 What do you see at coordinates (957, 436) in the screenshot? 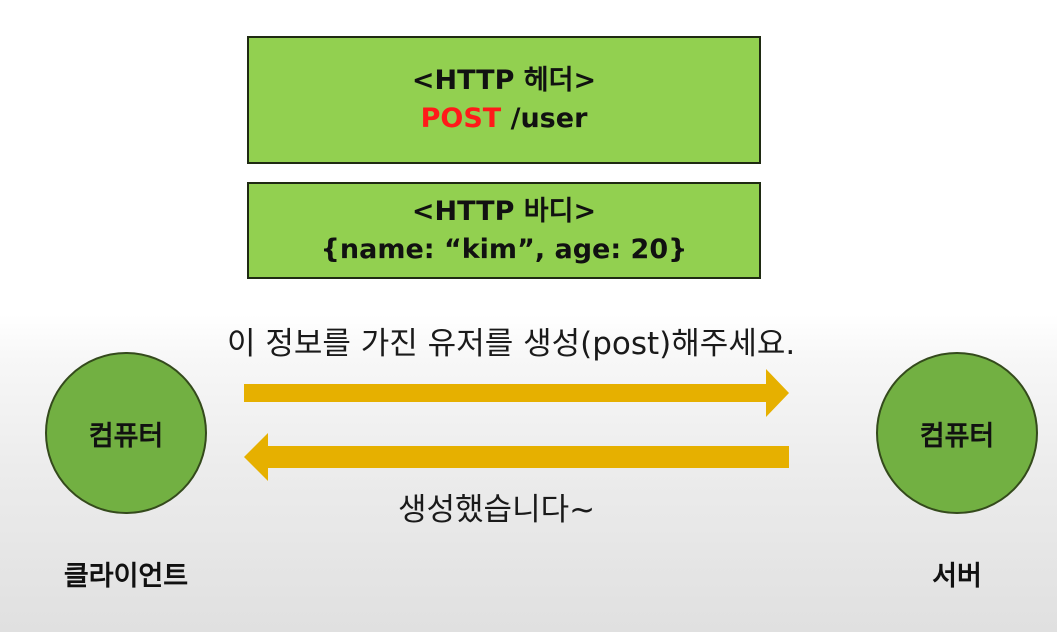
I see `server-node-label: 컴퓨터` at bounding box center [957, 436].